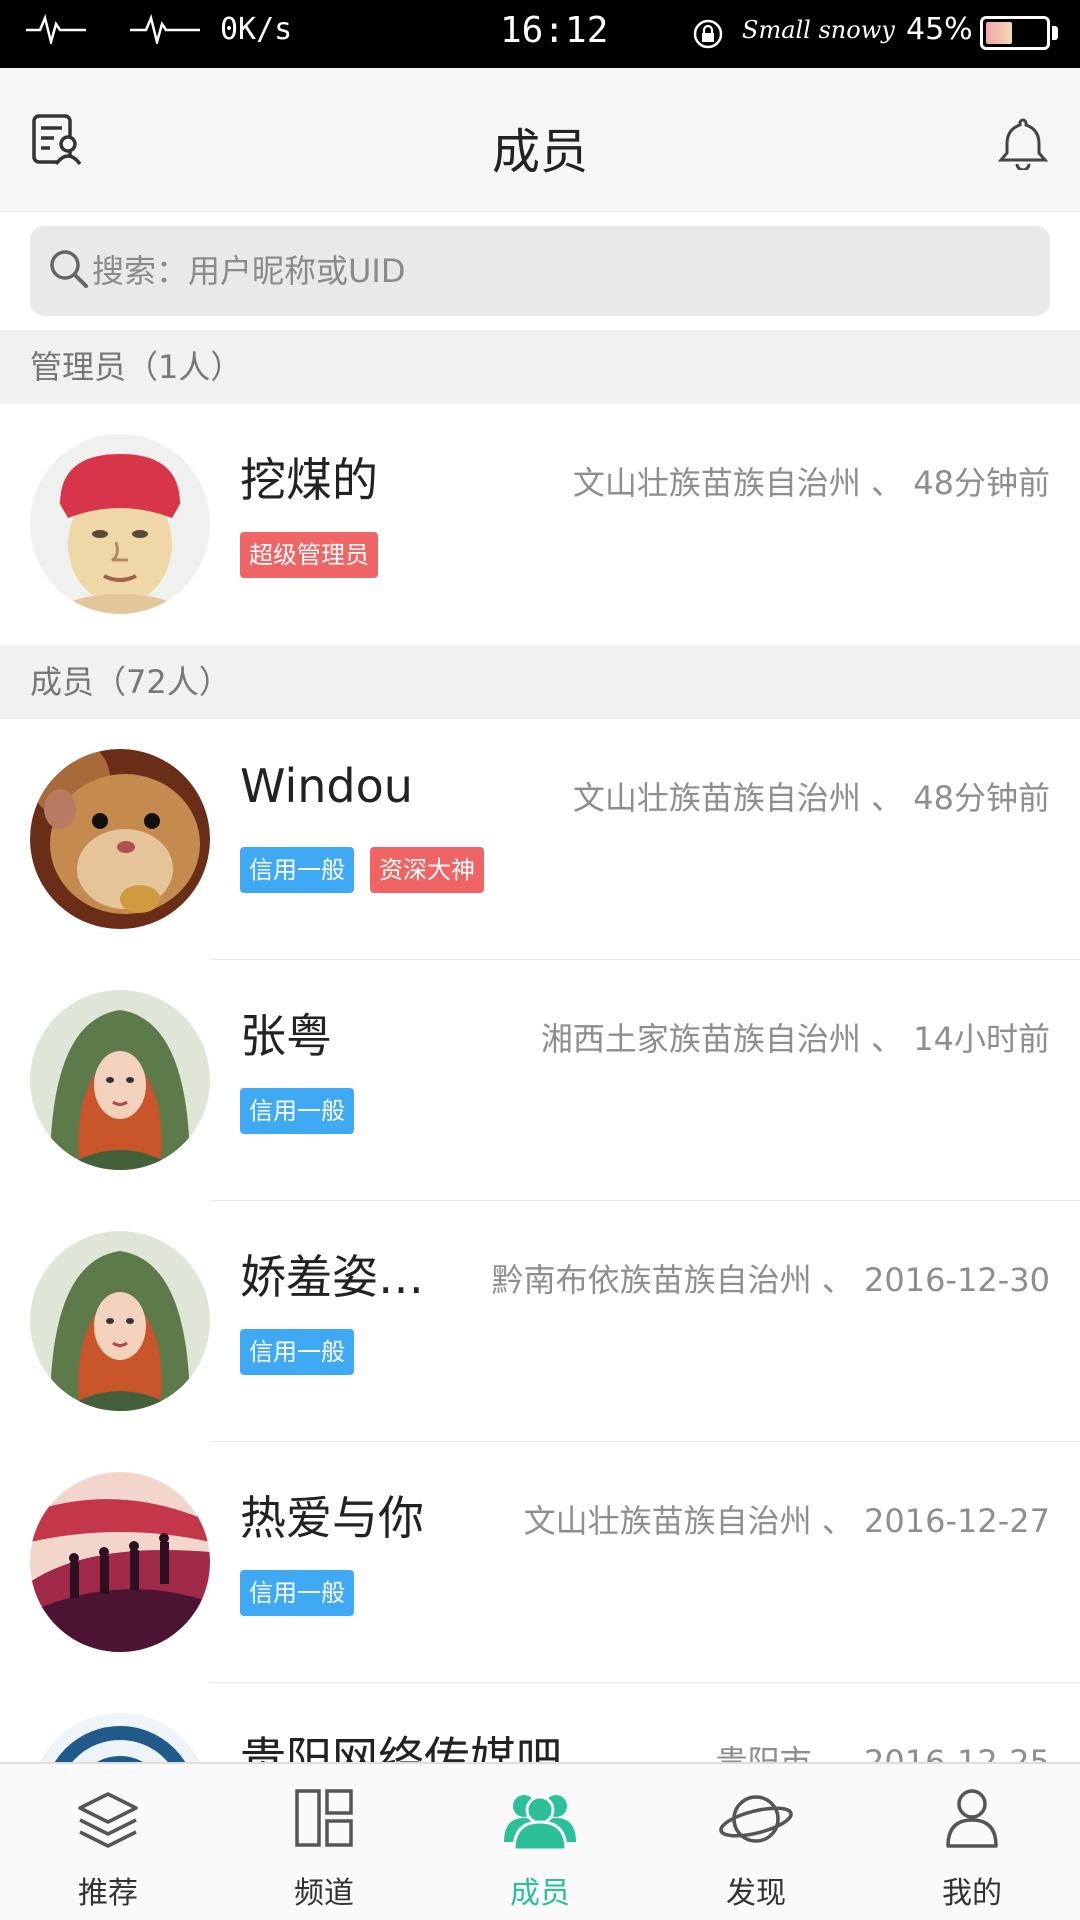 The image size is (1080, 1920). I want to click on member-meta: 文山壮族苗族自治州 、 2016-12-27, so click(787, 1519).